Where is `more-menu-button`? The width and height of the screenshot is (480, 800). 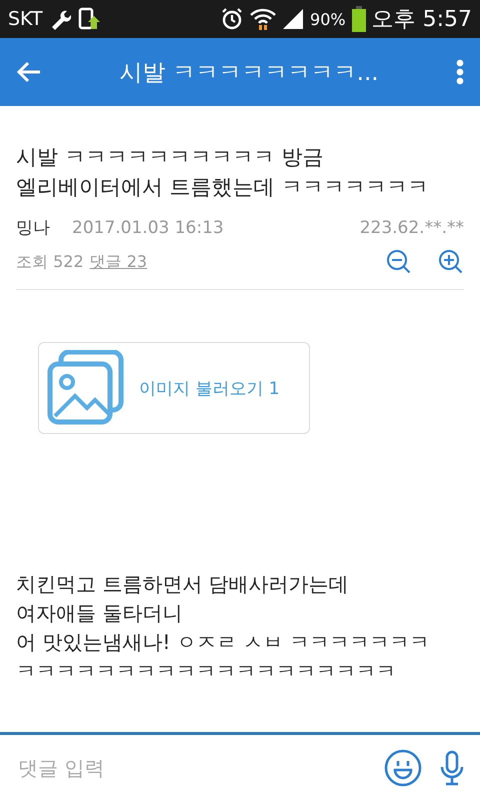 more-menu-button is located at coordinates (460, 72).